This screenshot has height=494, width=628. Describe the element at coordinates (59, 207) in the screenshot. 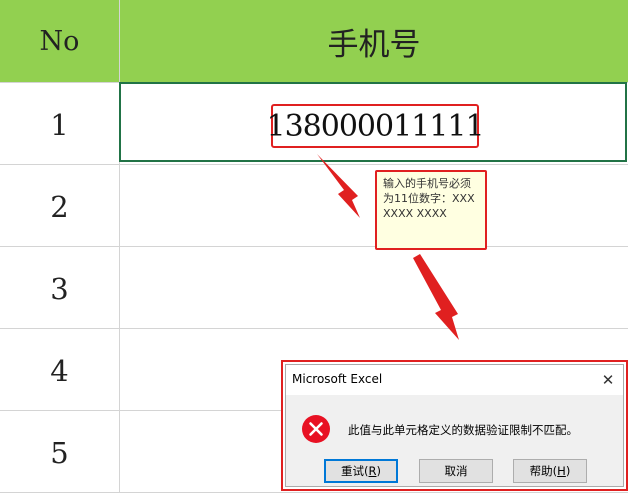

I see `row-number: 2` at that location.